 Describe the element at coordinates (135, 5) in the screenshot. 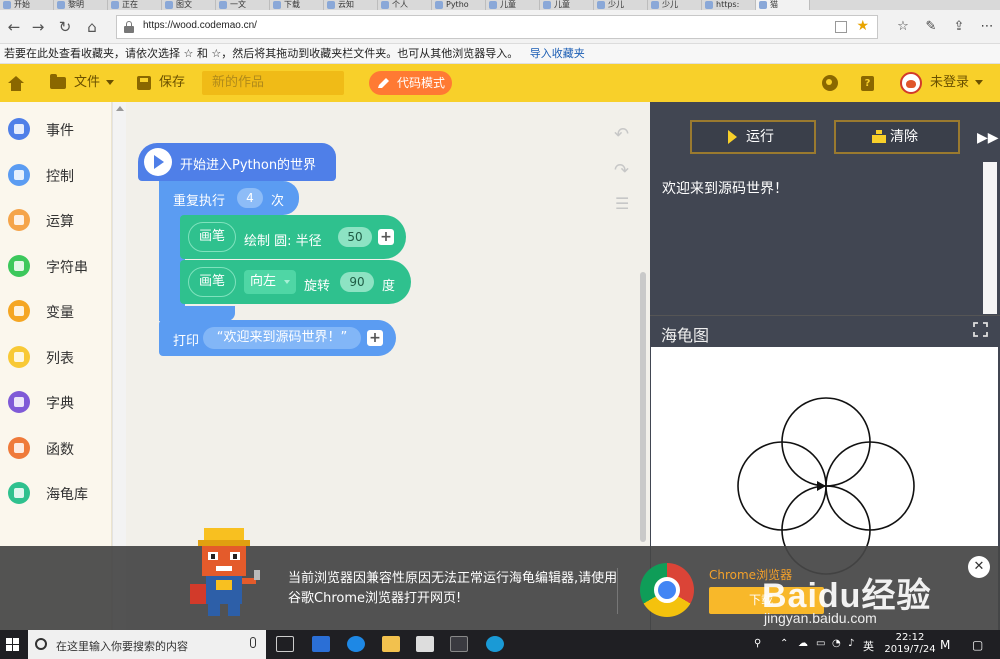

I see `browser-tab: 正在` at that location.